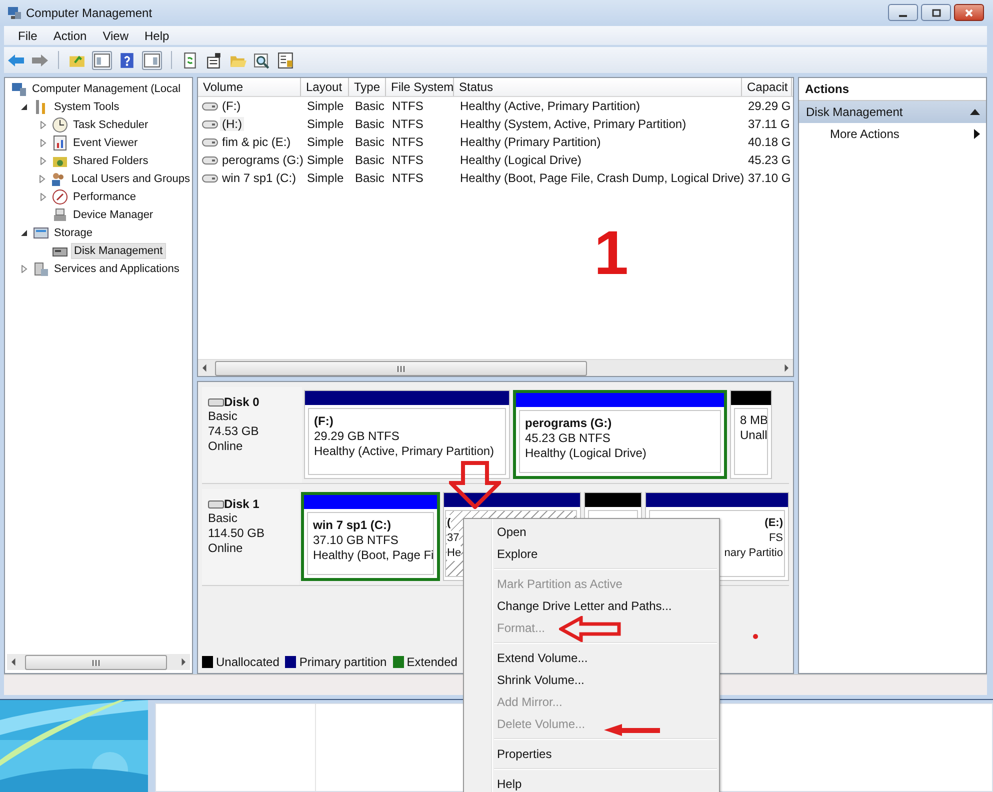  What do you see at coordinates (28, 35) in the screenshot?
I see `menu-item: File` at bounding box center [28, 35].